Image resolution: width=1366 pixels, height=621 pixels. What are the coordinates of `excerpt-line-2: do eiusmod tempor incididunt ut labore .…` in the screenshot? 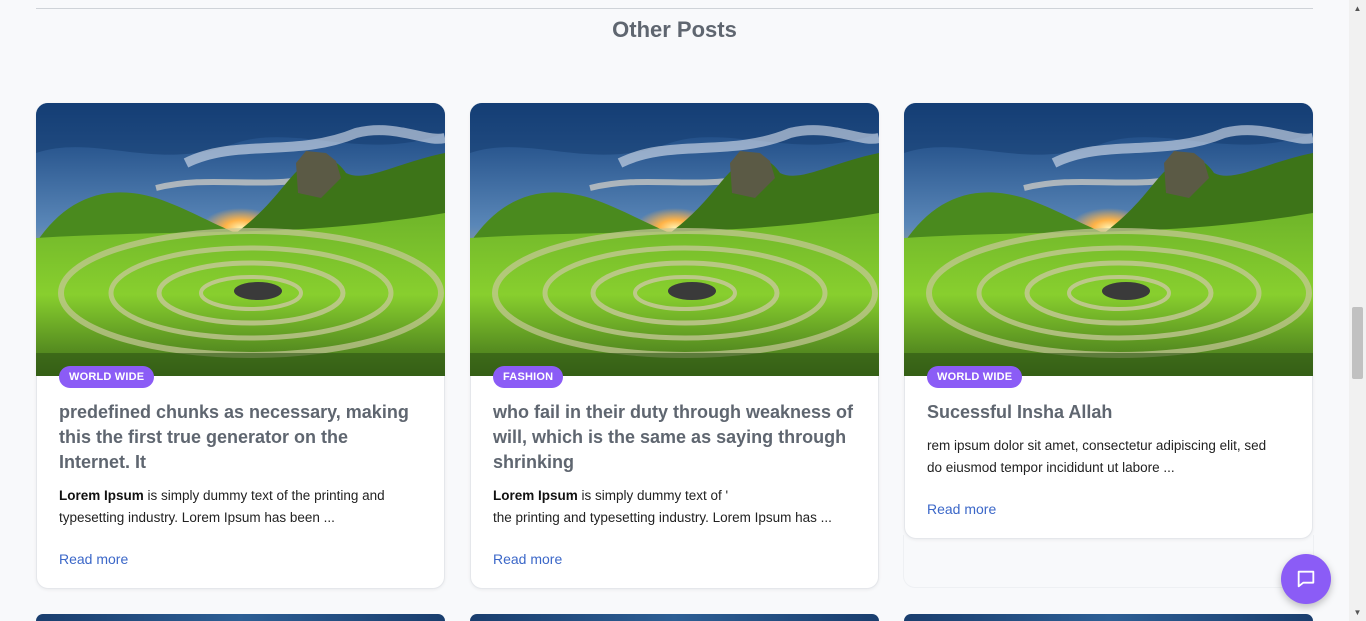 It's located at (1051, 467).